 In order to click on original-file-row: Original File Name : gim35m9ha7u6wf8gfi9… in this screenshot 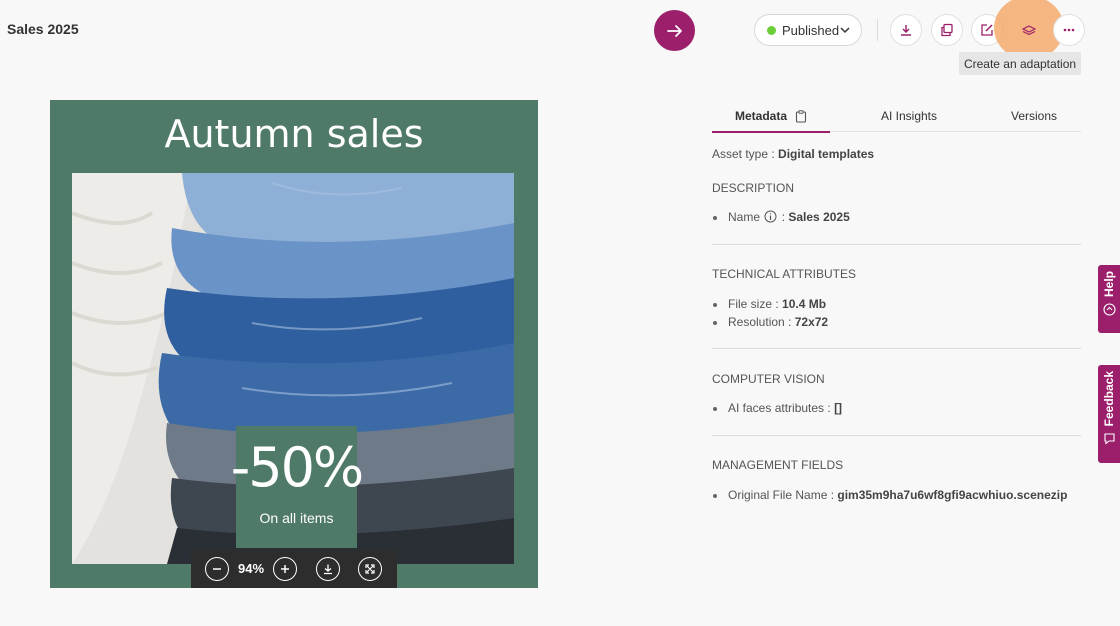, I will do `click(890, 495)`.